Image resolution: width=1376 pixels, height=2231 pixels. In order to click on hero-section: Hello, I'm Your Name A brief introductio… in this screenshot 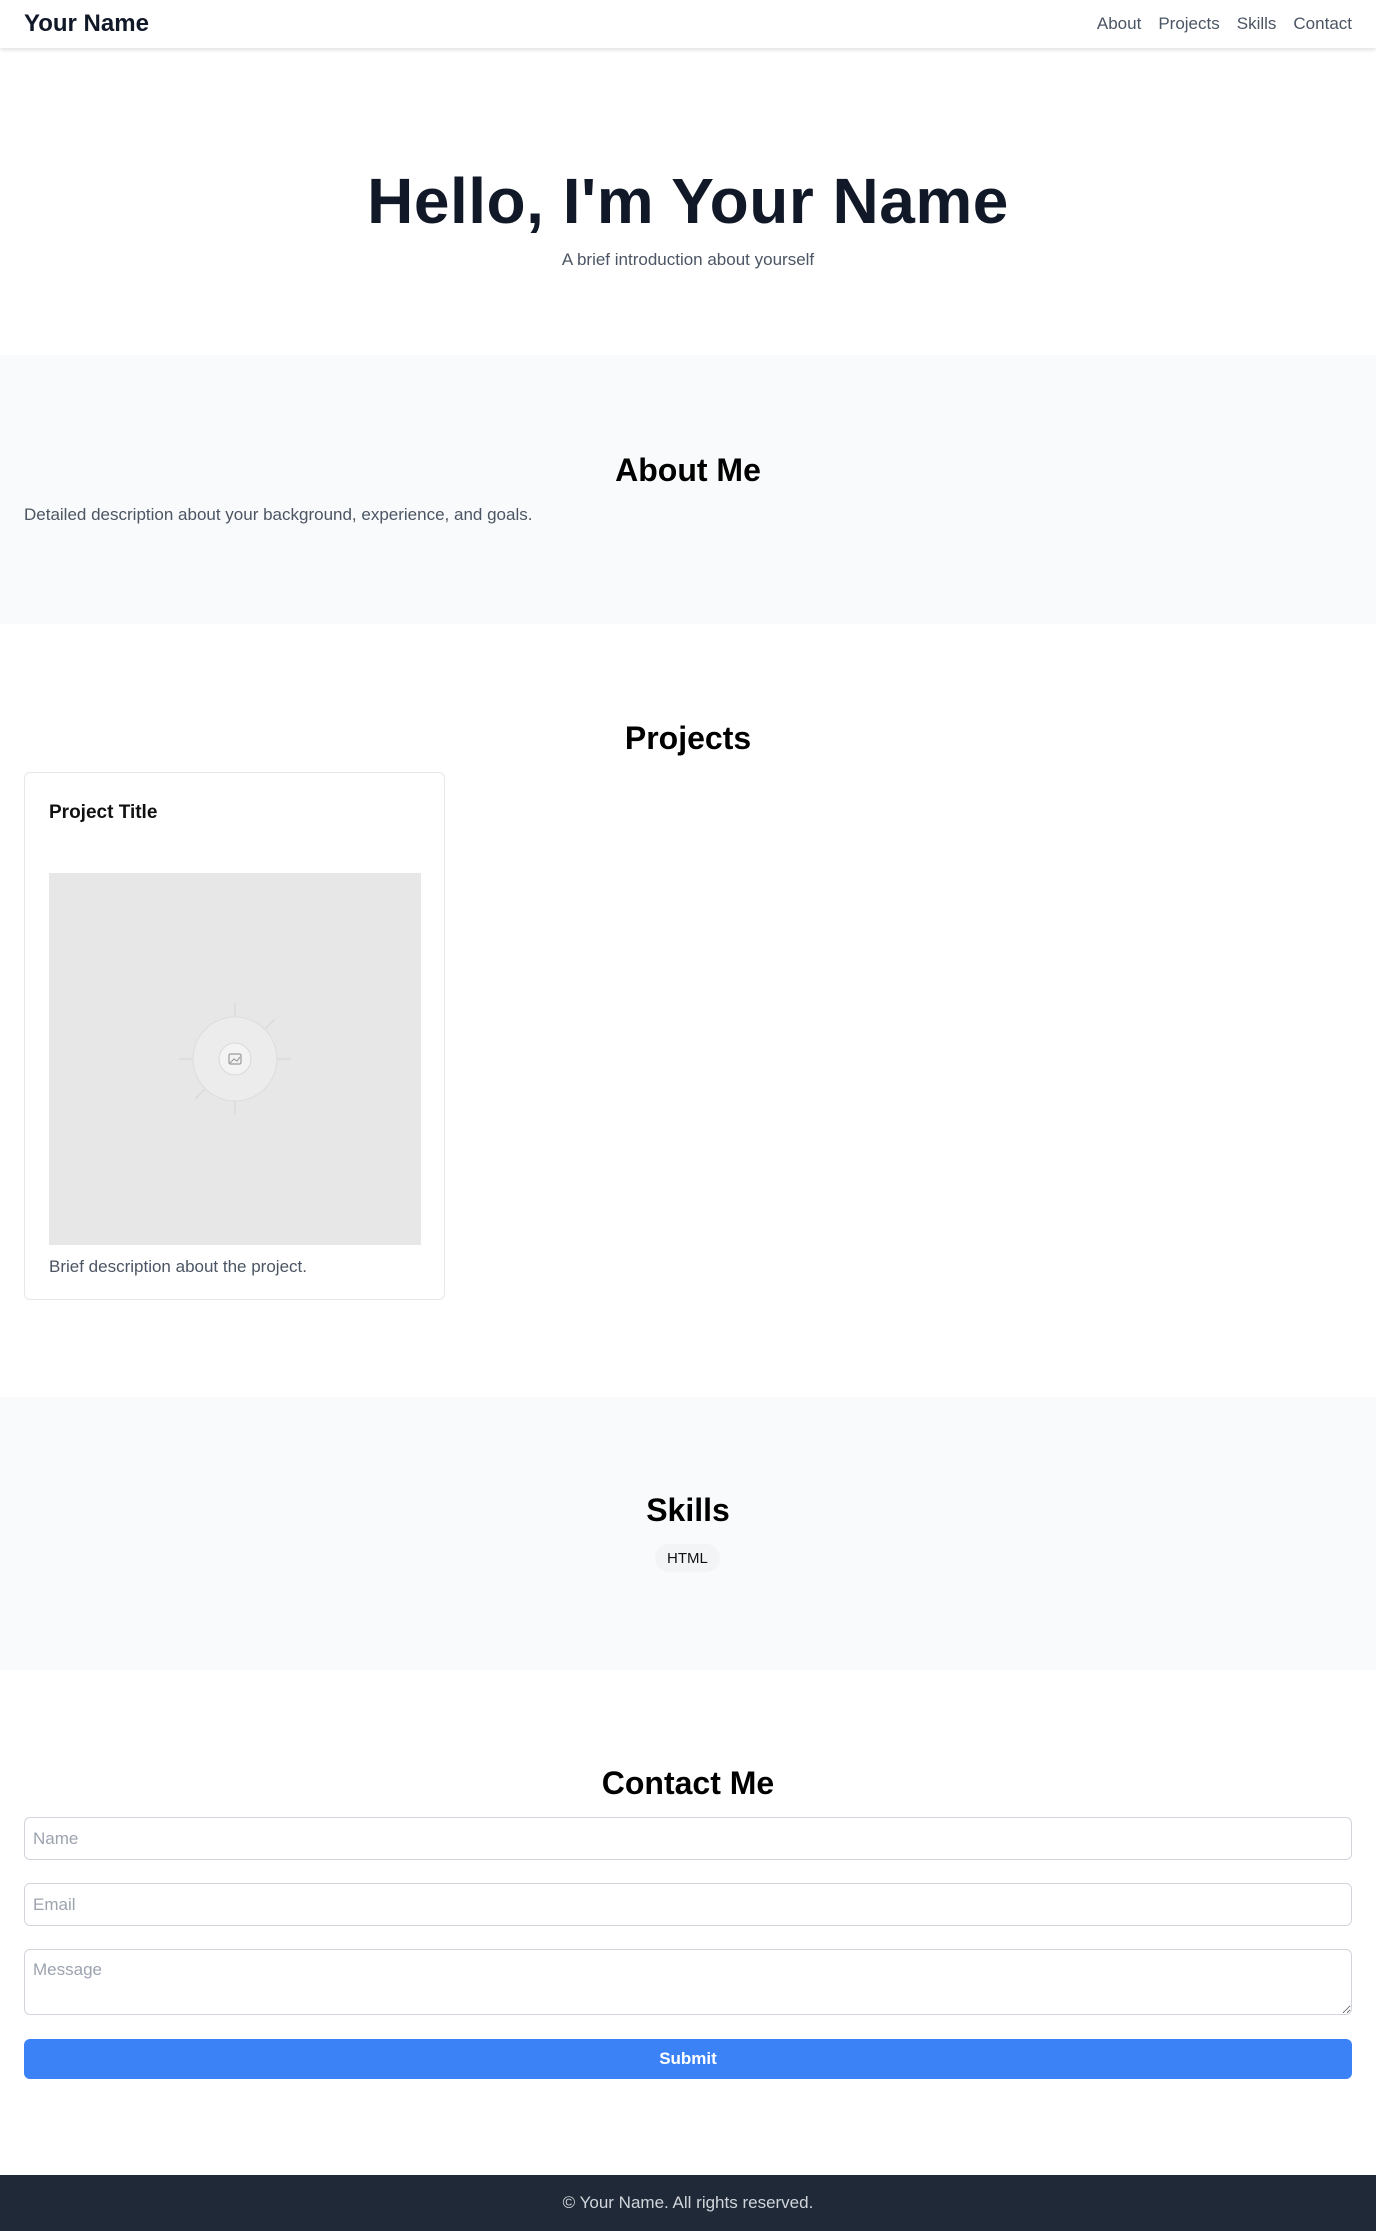, I will do `click(688, 201)`.